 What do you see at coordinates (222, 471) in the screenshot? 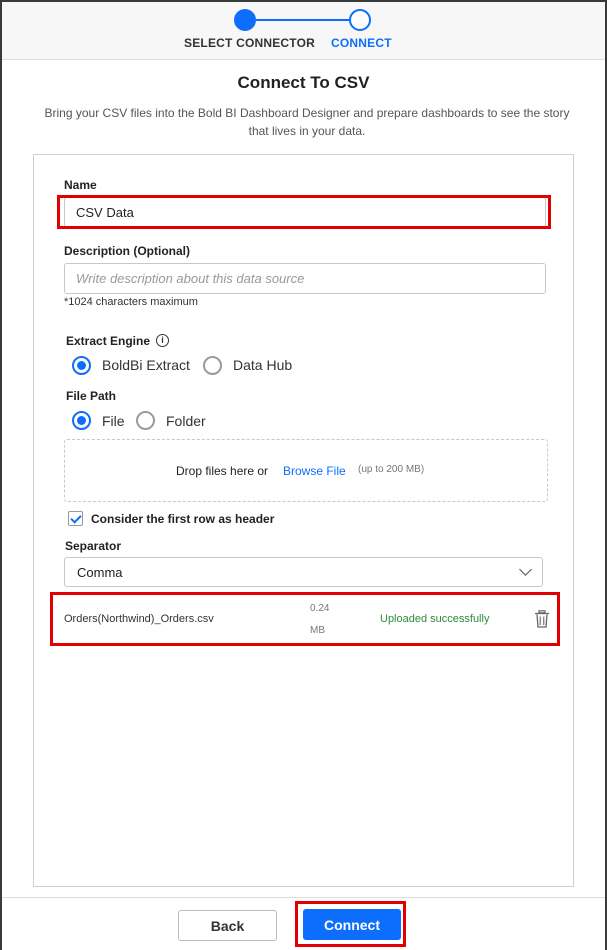
I see `dropzone-text: Drop files here or` at bounding box center [222, 471].